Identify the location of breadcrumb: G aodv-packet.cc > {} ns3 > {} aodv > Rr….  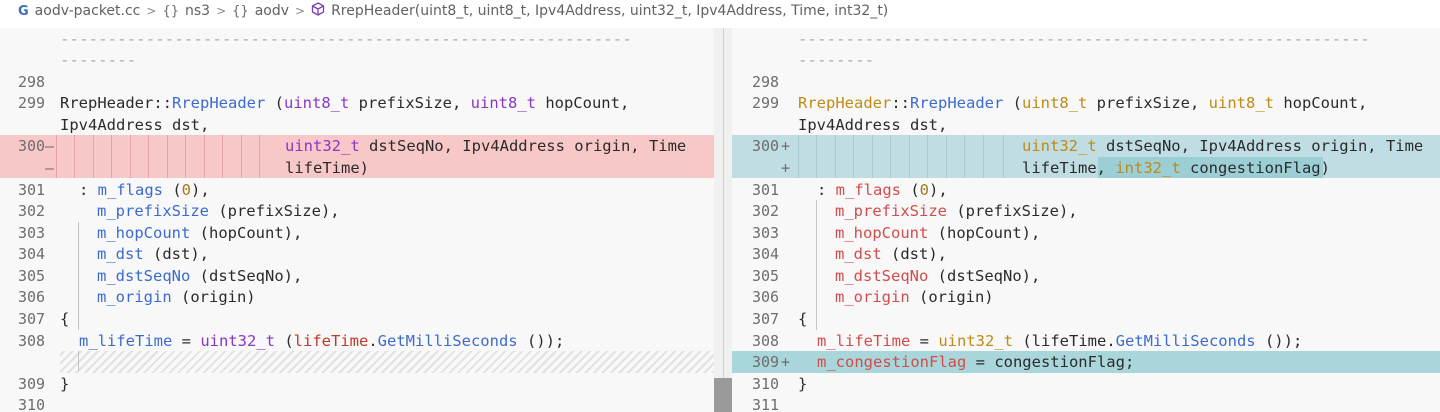
(720, 11).